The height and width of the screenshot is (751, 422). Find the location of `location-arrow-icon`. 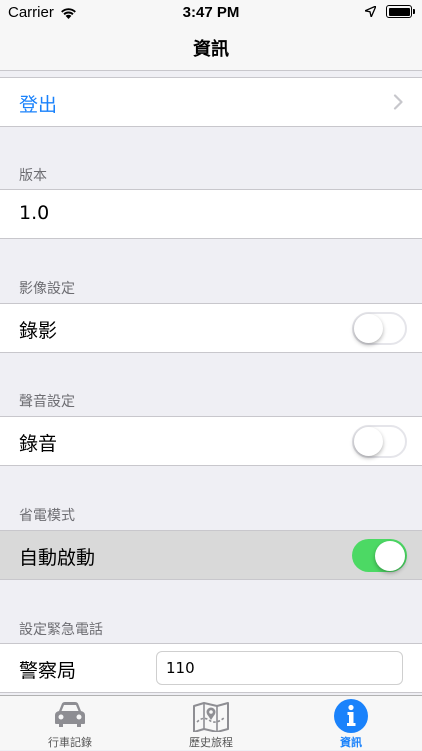

location-arrow-icon is located at coordinates (370, 11).